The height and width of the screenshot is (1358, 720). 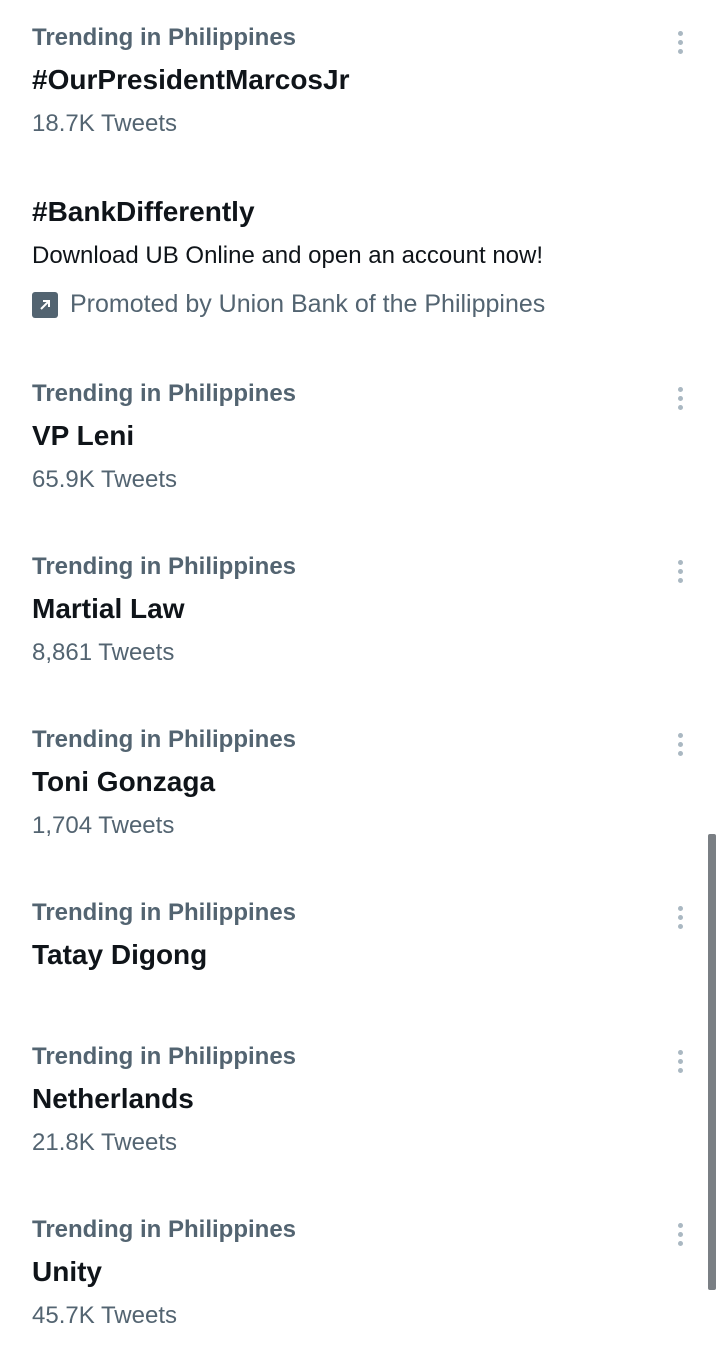 What do you see at coordinates (104, 1315) in the screenshot?
I see `trend-count: 45.7K Tweets` at bounding box center [104, 1315].